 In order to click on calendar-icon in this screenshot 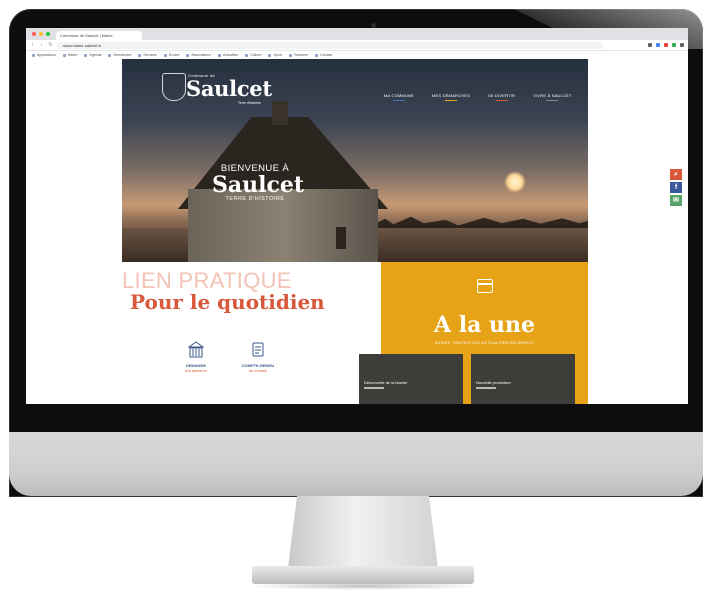, I will do `click(485, 286)`.